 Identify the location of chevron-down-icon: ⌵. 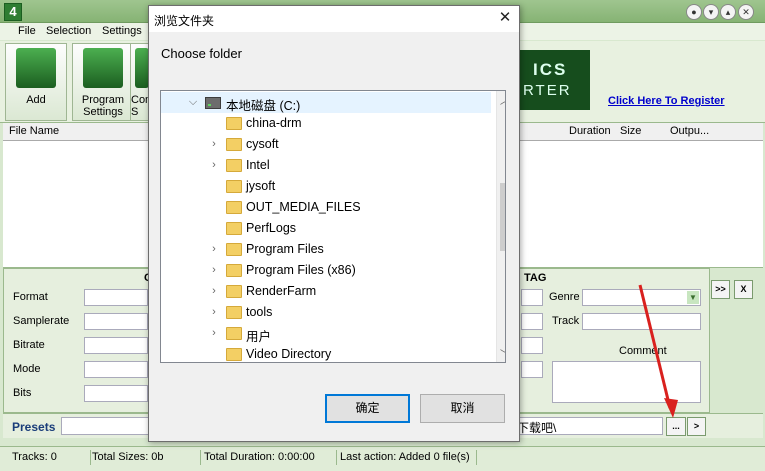
(193, 102).